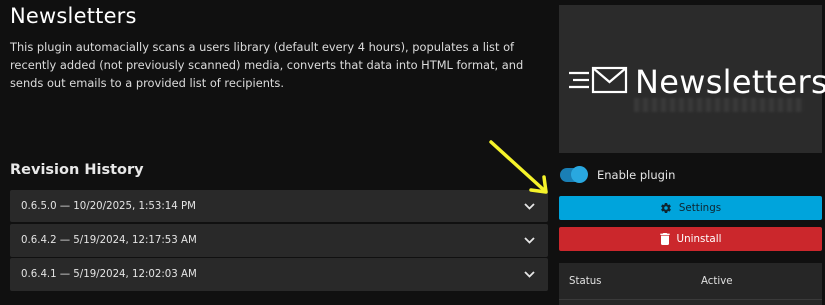  Describe the element at coordinates (699, 239) in the screenshot. I see `uninstall-label: Uninstall` at that location.